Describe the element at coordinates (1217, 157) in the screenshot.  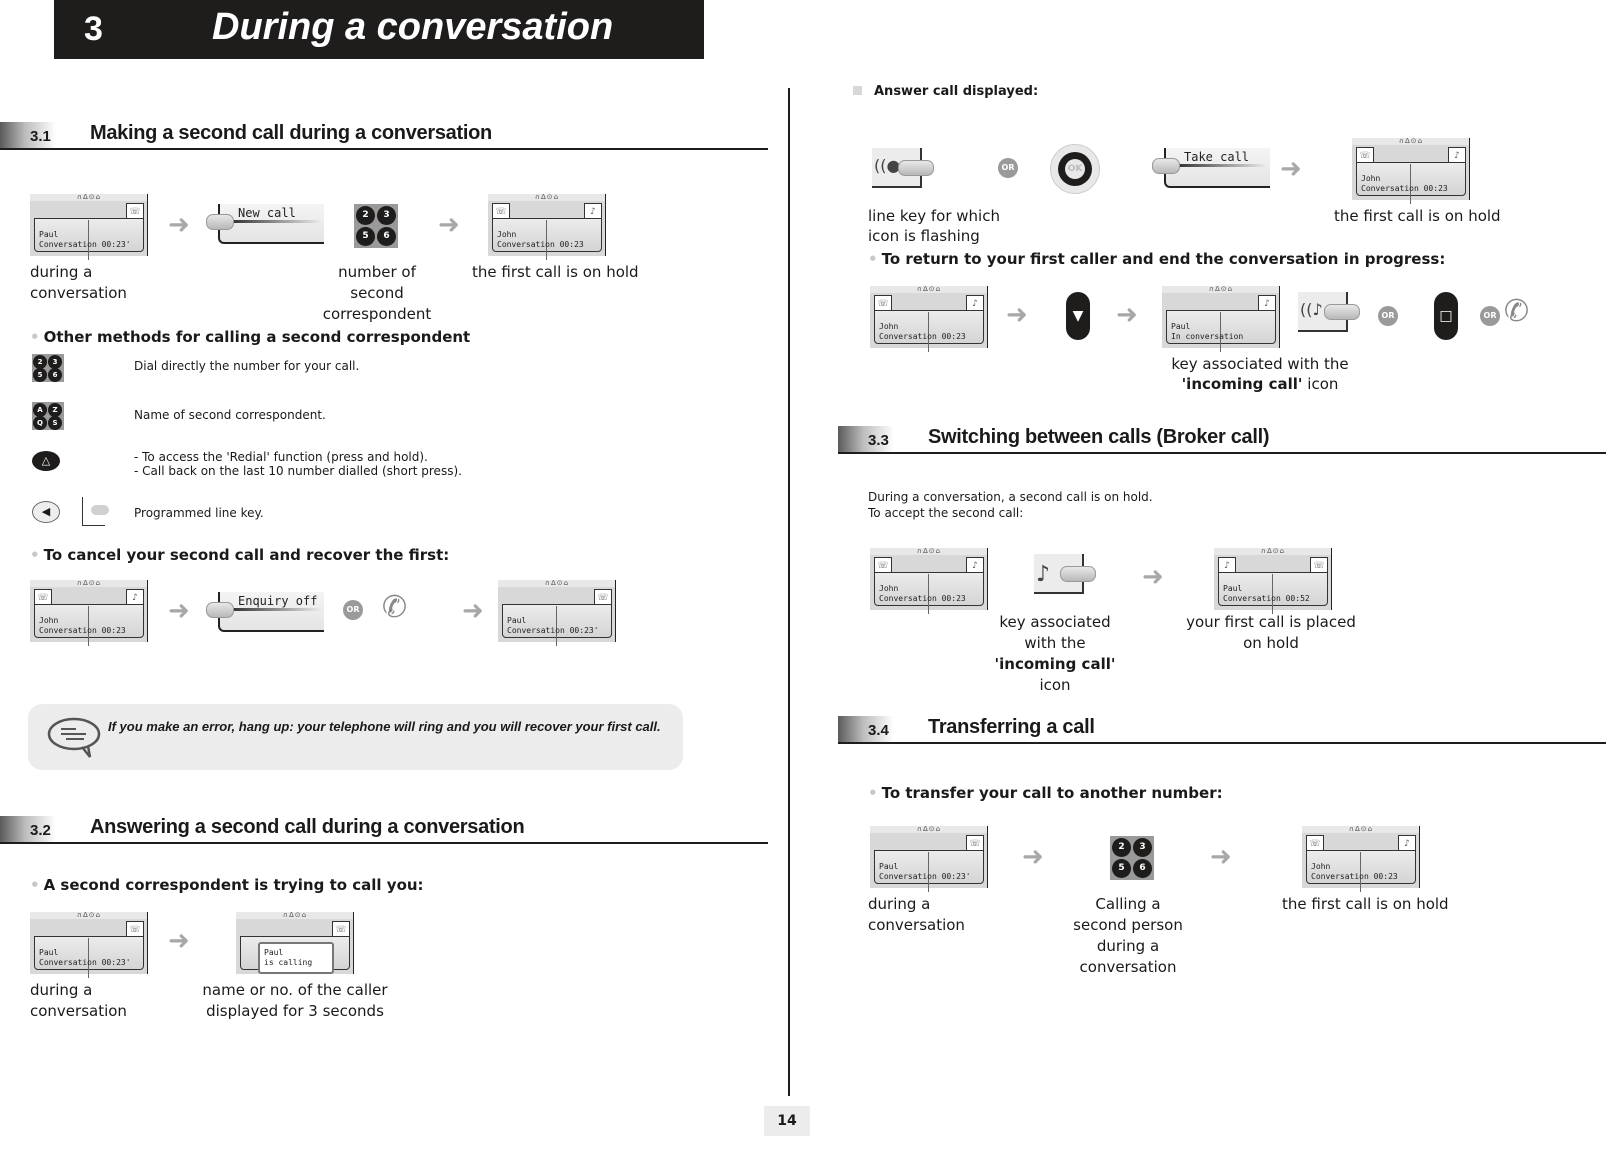
I see `softkey-label: Take call` at that location.